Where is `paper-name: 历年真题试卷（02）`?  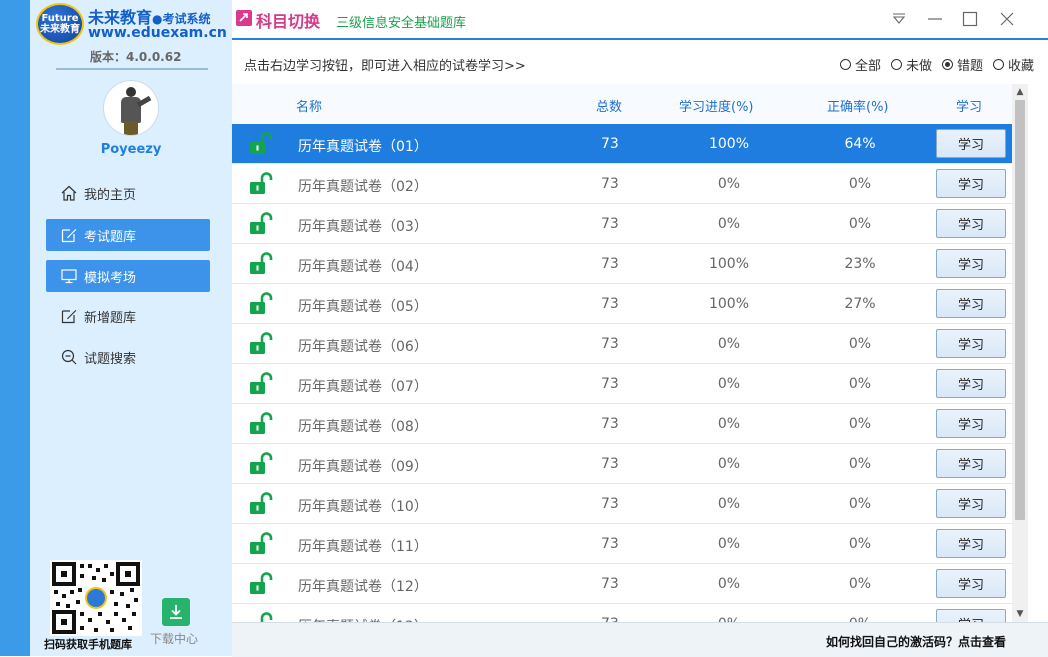 paper-name: 历年真题试卷（02） is located at coordinates (363, 187).